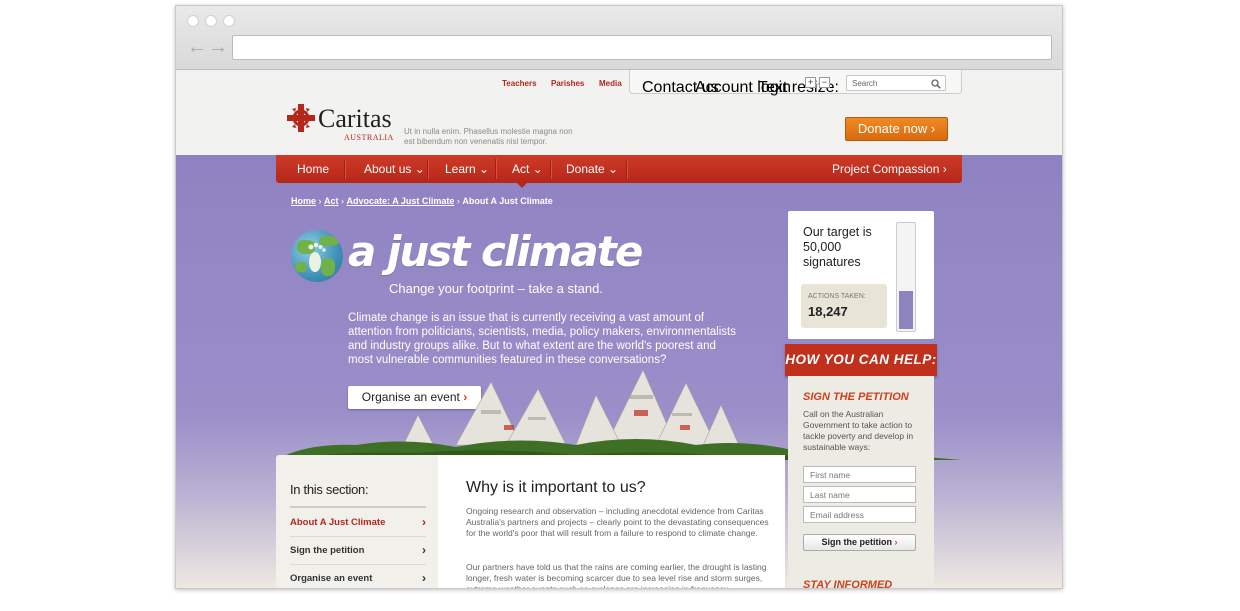 Image resolution: width=1240 pixels, height=611 pixels. What do you see at coordinates (388, 169) in the screenshot?
I see `nav-label: About us` at bounding box center [388, 169].